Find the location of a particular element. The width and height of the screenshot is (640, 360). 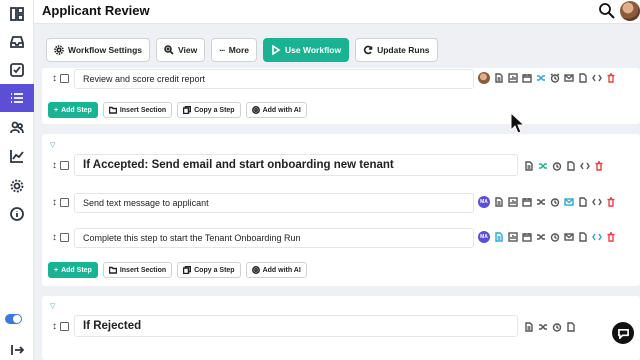

step-title: Send text message to applicant is located at coordinates (274, 203).